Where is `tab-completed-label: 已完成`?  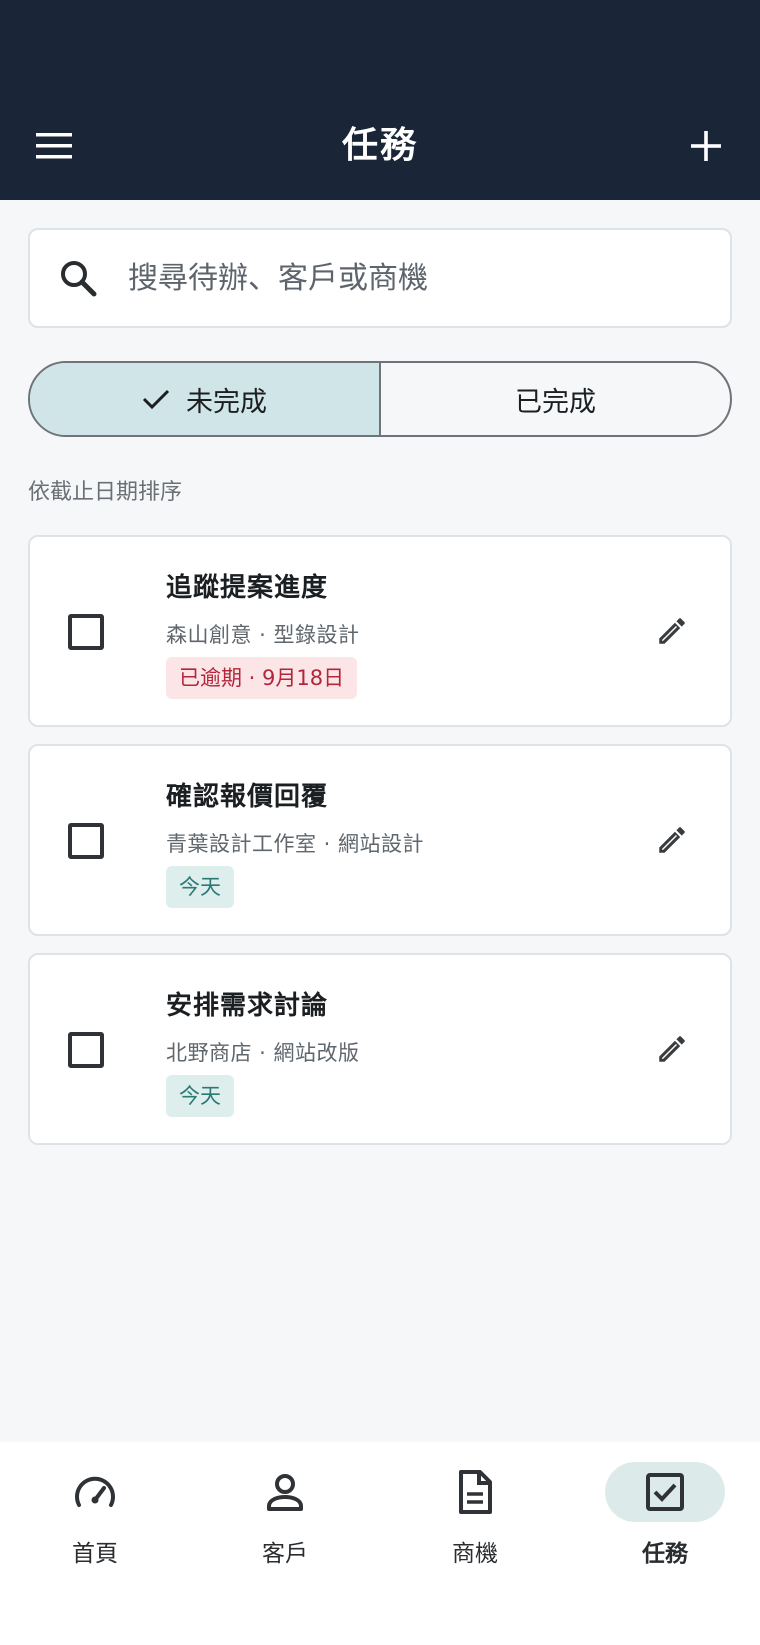
tab-completed-label: 已完成 is located at coordinates (555, 402).